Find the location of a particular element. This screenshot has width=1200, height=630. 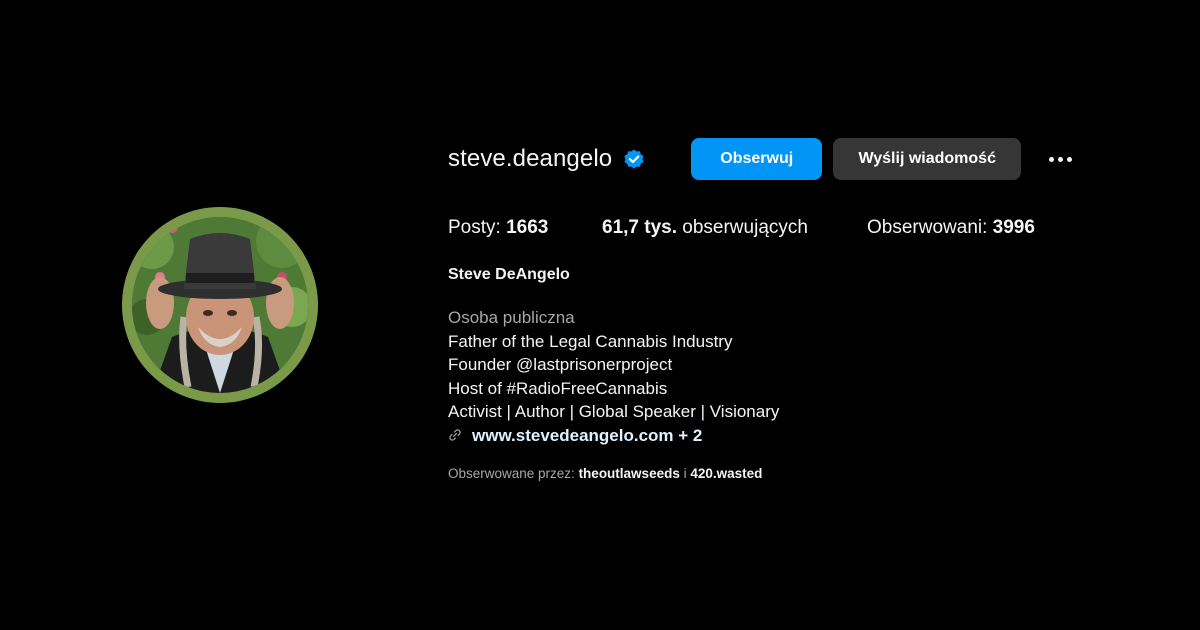

avatar-photo is located at coordinates (220, 305).